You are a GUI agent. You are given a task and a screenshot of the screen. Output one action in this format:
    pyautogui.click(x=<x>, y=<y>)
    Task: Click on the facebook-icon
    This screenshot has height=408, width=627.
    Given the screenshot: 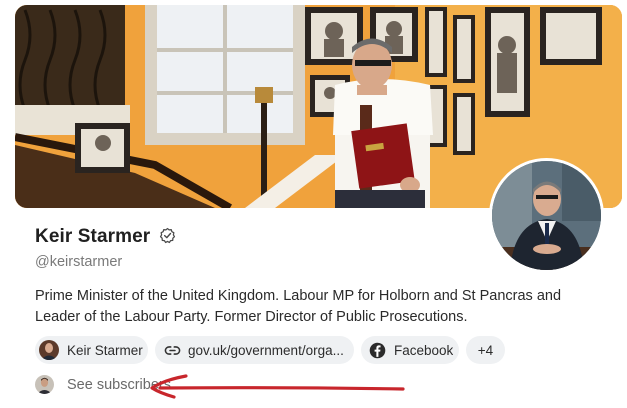 What is the action you would take?
    pyautogui.click(x=377, y=350)
    